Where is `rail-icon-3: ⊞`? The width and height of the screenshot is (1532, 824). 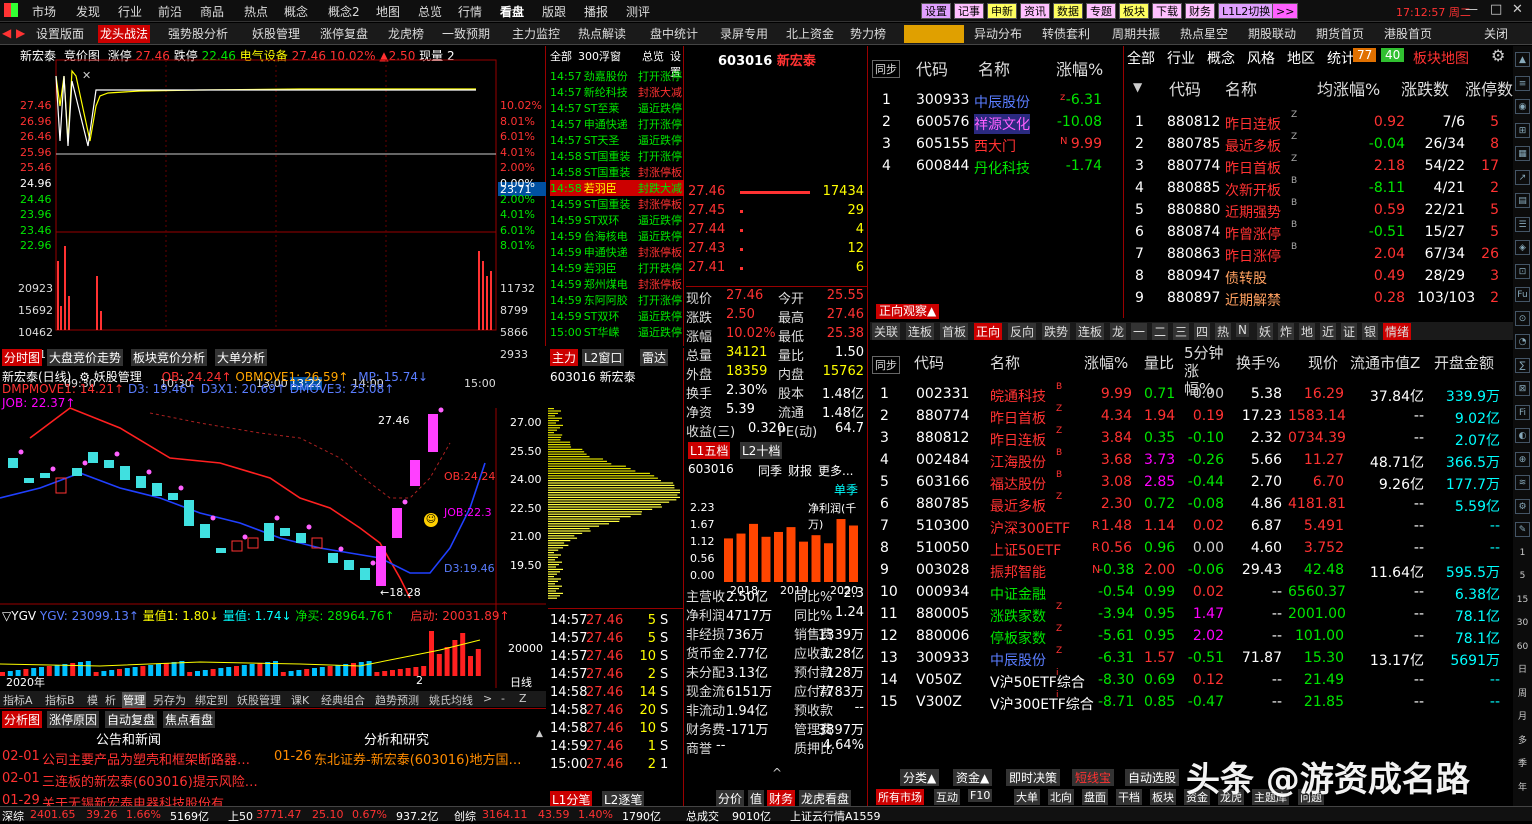
rail-icon-3: ⊞ is located at coordinates (1522, 130).